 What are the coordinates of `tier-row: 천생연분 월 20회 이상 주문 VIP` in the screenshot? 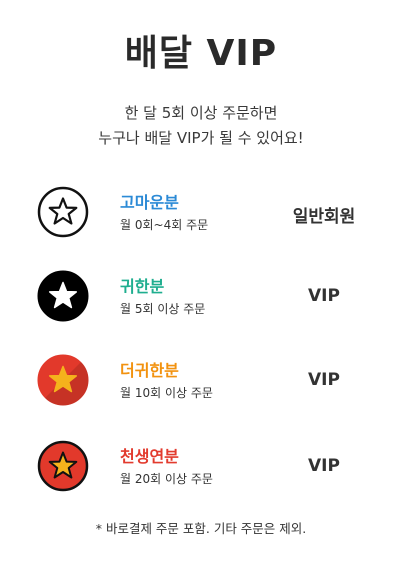 It's located at (201, 472).